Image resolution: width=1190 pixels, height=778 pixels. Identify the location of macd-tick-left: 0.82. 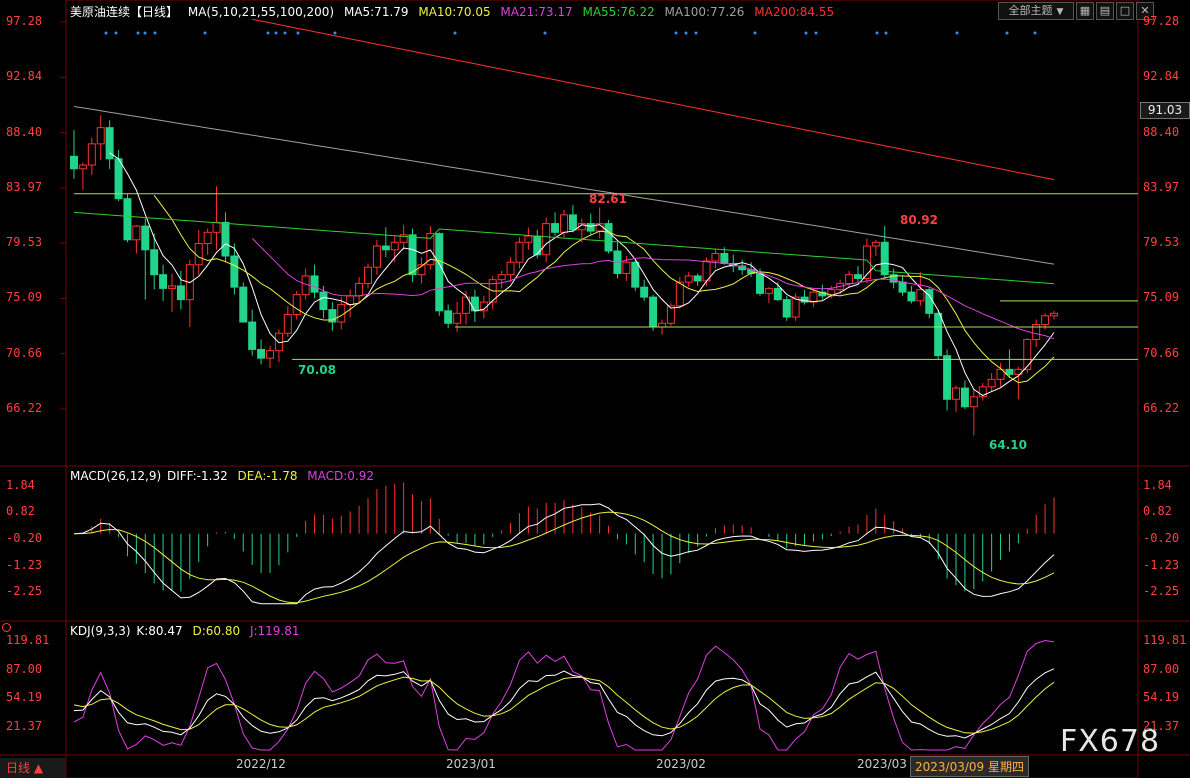
(20, 511).